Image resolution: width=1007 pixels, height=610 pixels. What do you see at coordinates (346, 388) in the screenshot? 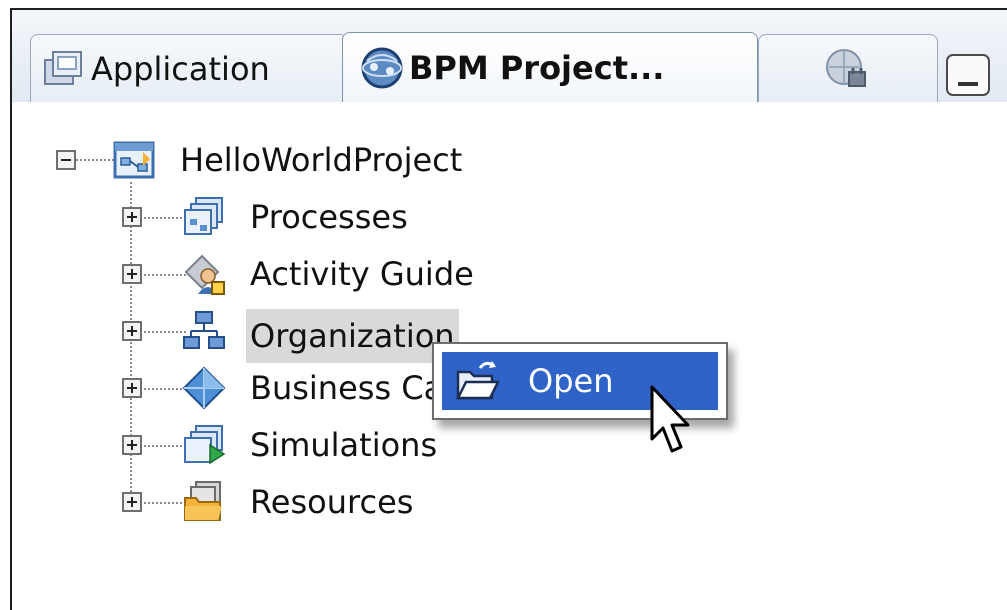
I see `tree-node-label: Business Ca` at bounding box center [346, 388].